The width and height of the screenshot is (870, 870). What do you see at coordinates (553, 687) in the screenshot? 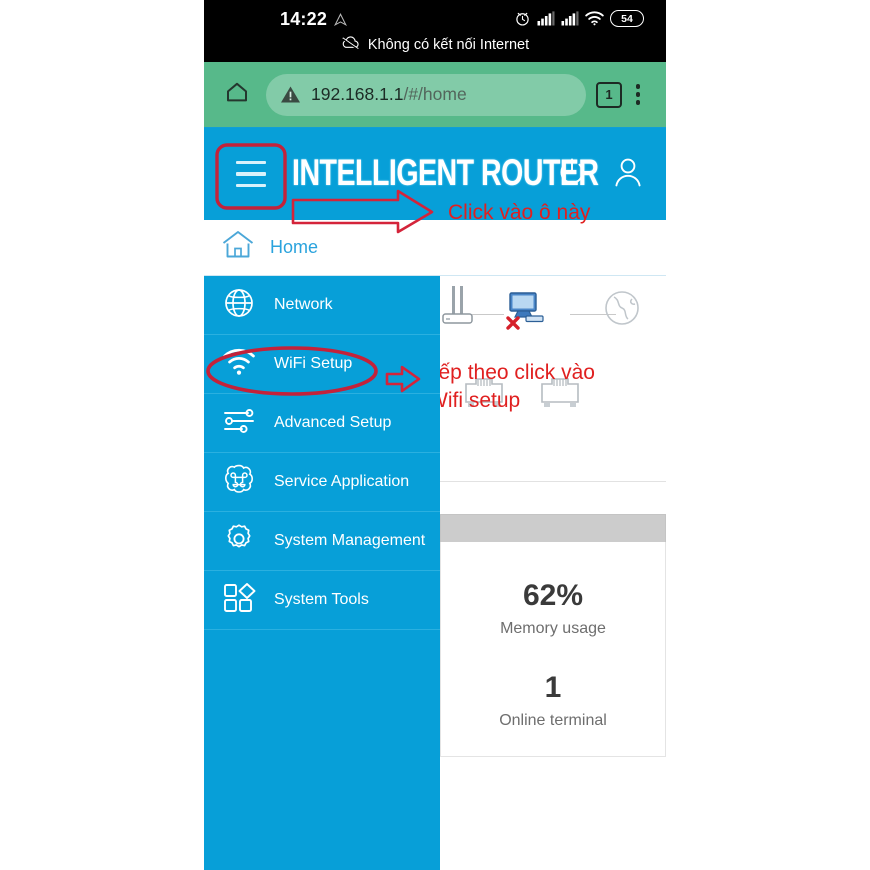
I see `online-terminal-value: 1` at bounding box center [553, 687].